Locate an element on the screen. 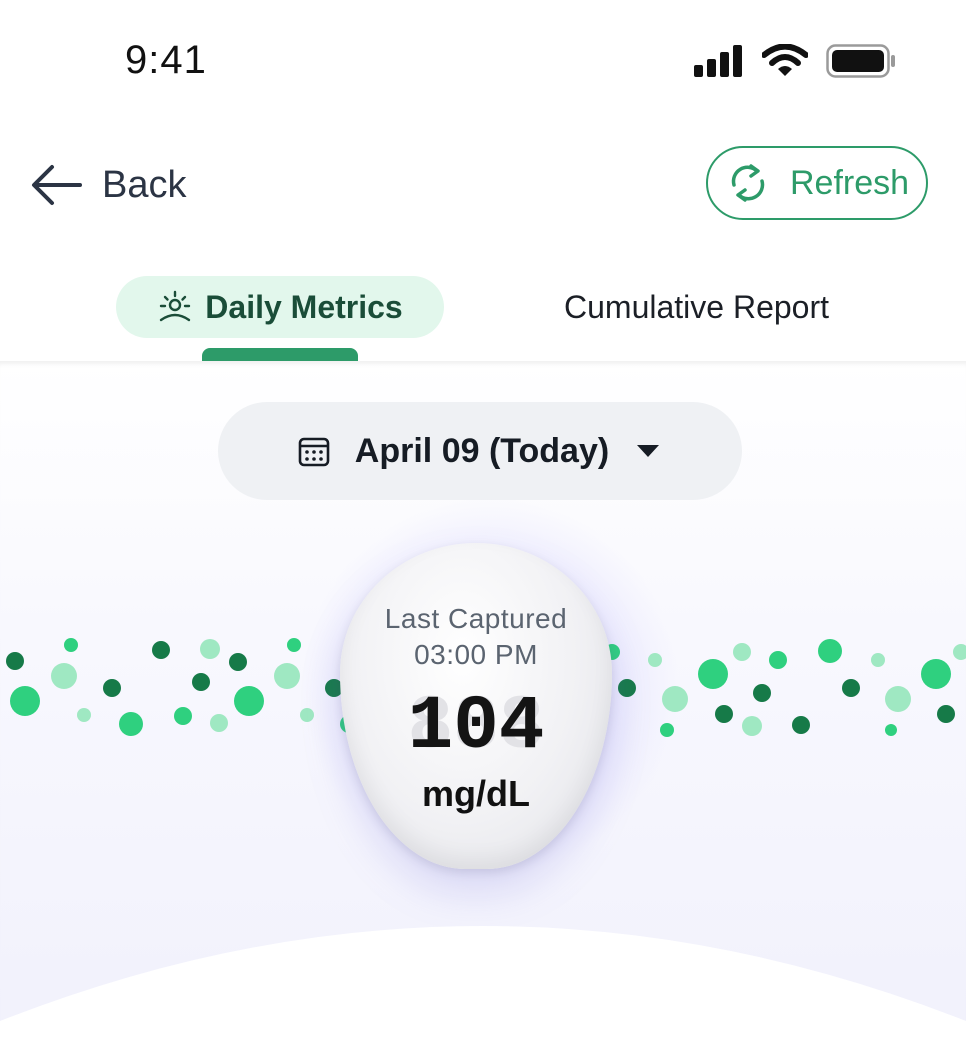 The height and width of the screenshot is (1046, 966). tab-daily-metrics: Daily Metrics is located at coordinates (280, 307).